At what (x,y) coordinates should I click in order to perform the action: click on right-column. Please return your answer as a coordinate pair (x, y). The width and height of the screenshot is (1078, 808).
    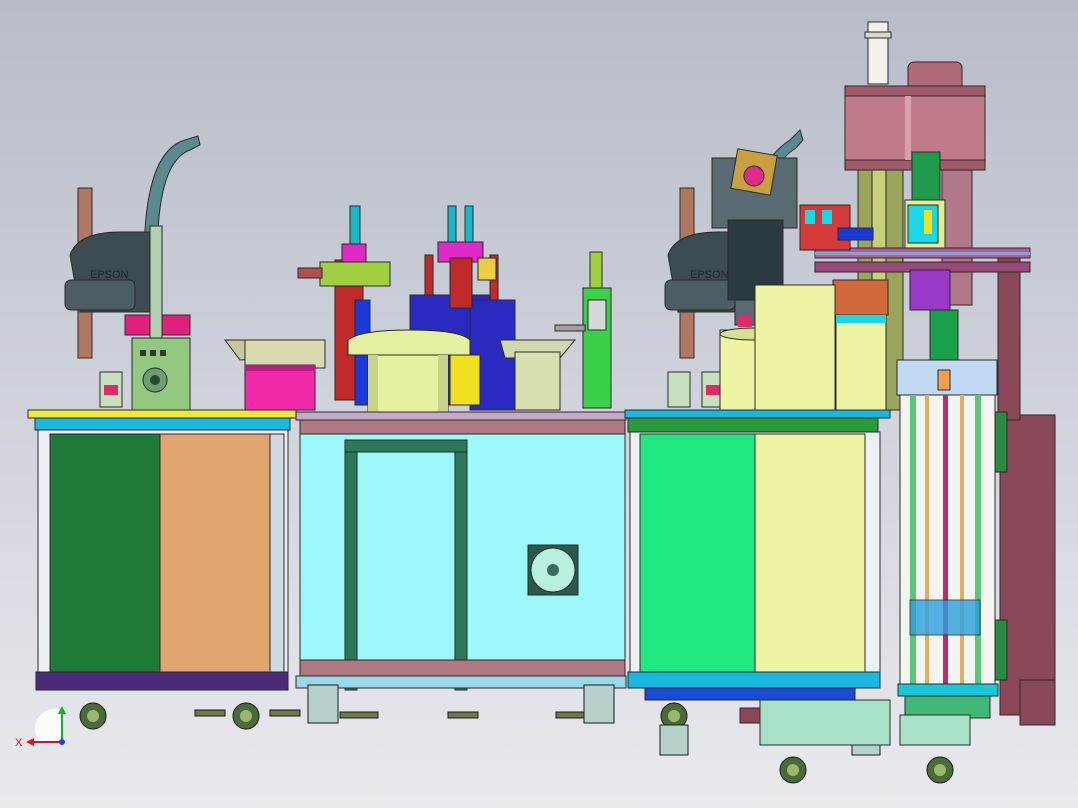
    Looking at the image, I should click on (1025, 487).